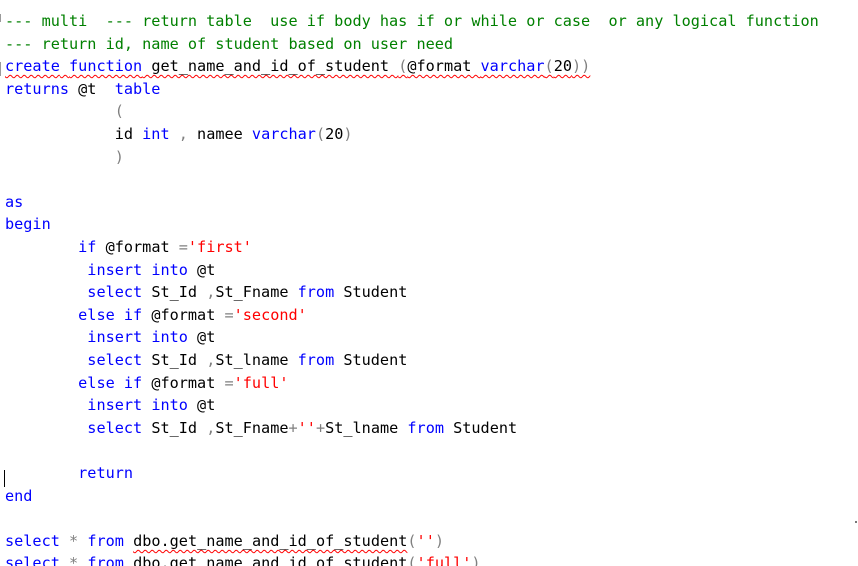 This screenshot has width=858, height=566. I want to click on code-line: (, so click(64, 111).